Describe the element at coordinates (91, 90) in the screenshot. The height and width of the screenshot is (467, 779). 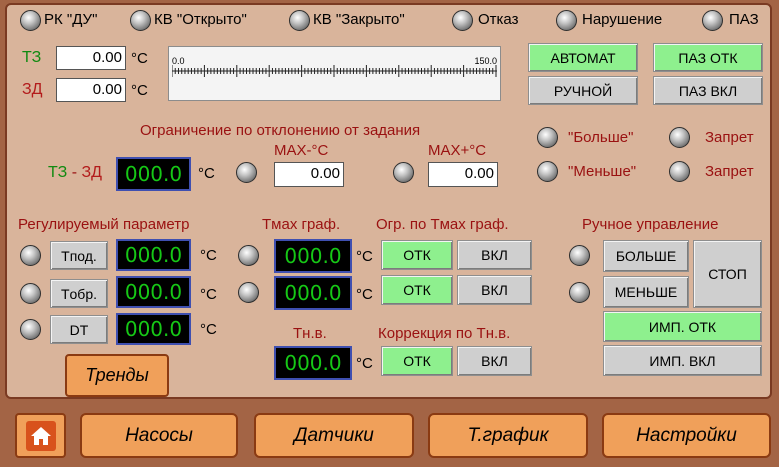
I see `zd-input: 0.00` at that location.